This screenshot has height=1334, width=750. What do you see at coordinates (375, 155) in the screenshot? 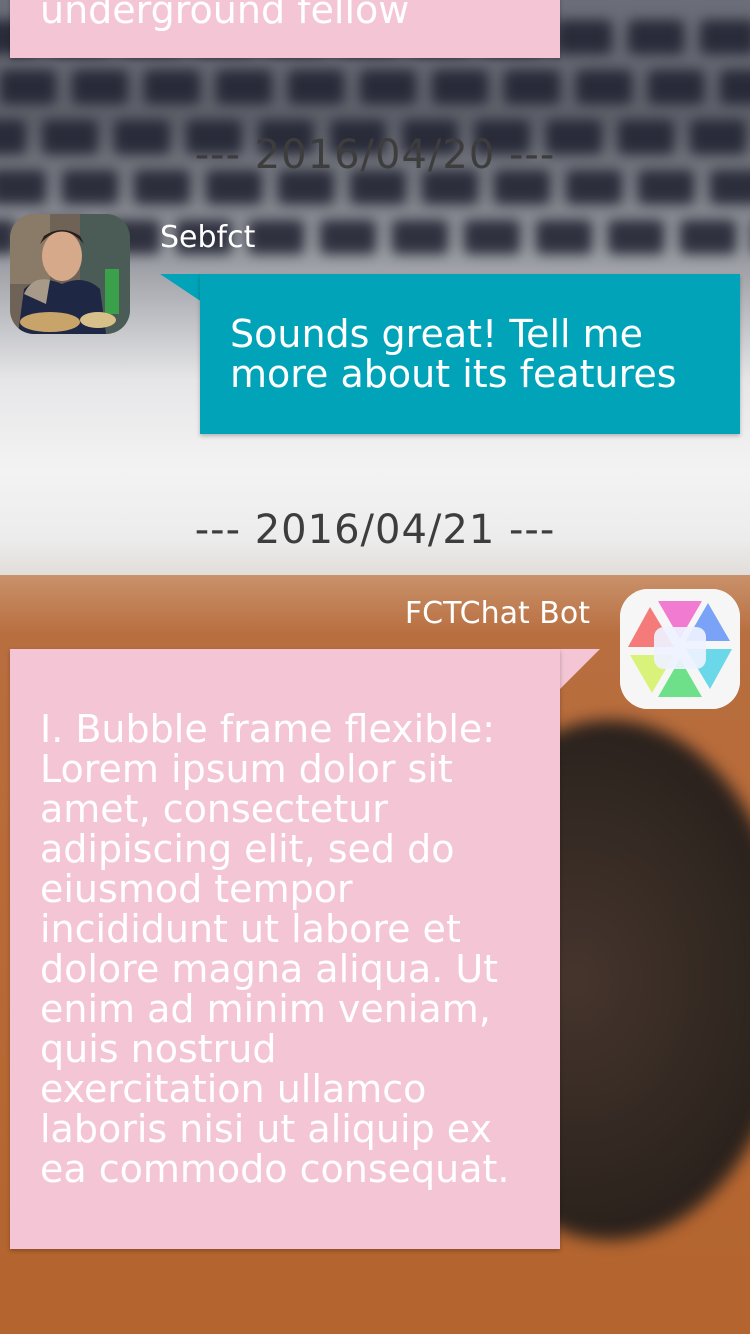
I see `date-separator: --- 2016/04/20 ---` at bounding box center [375, 155].